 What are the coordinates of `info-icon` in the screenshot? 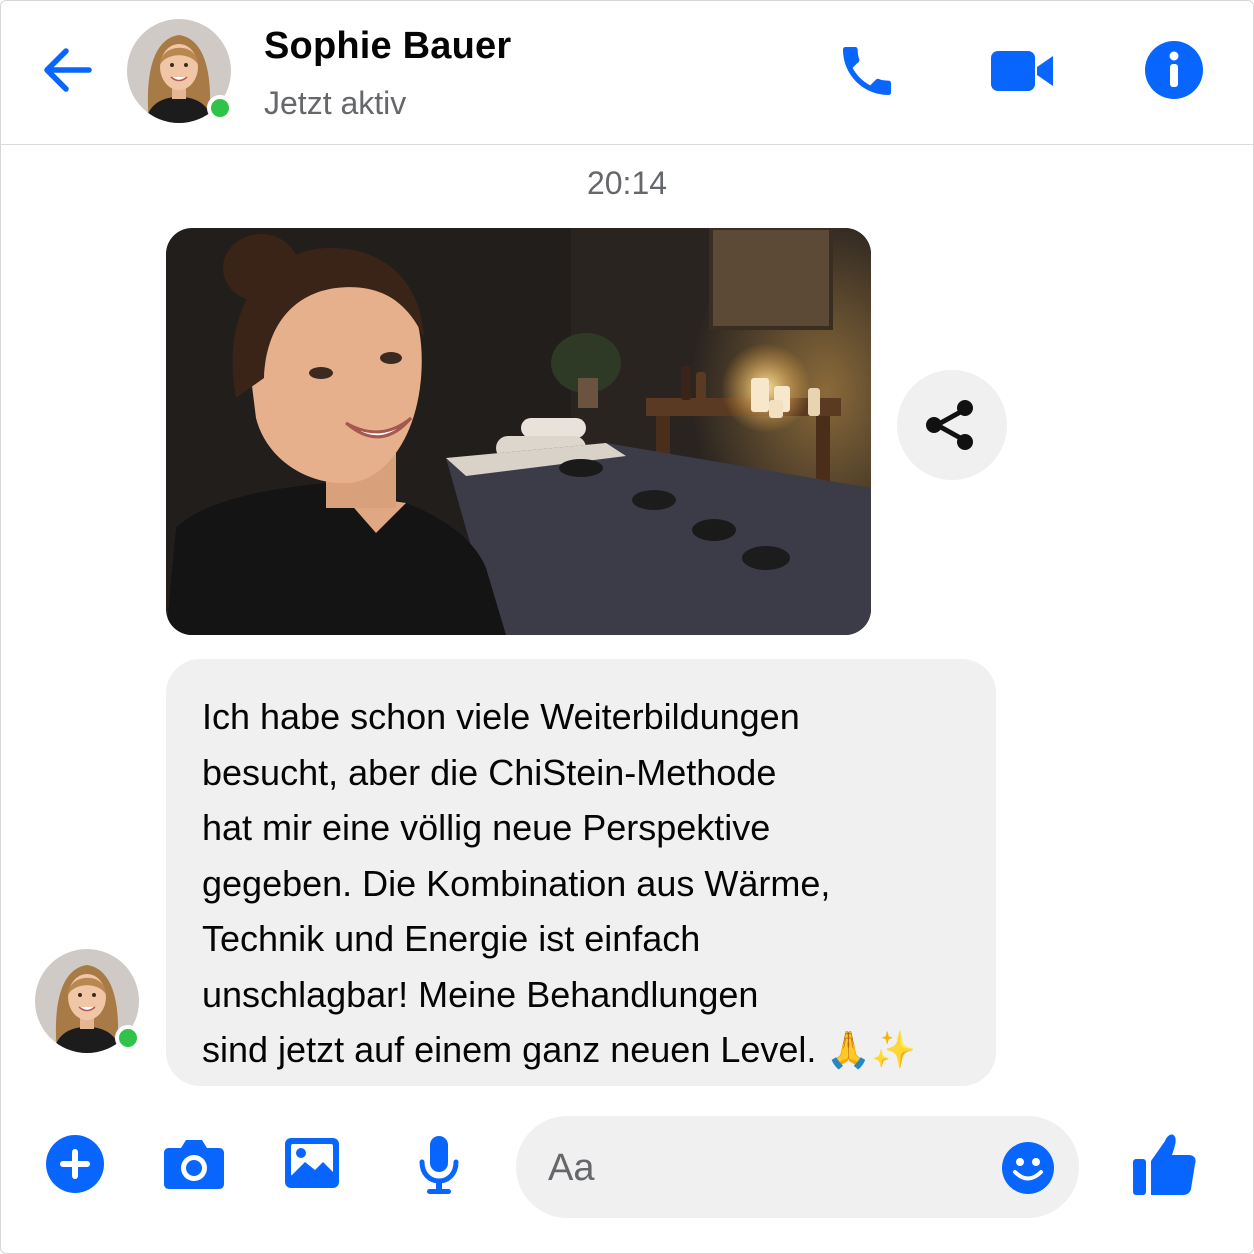 It's located at (1174, 70).